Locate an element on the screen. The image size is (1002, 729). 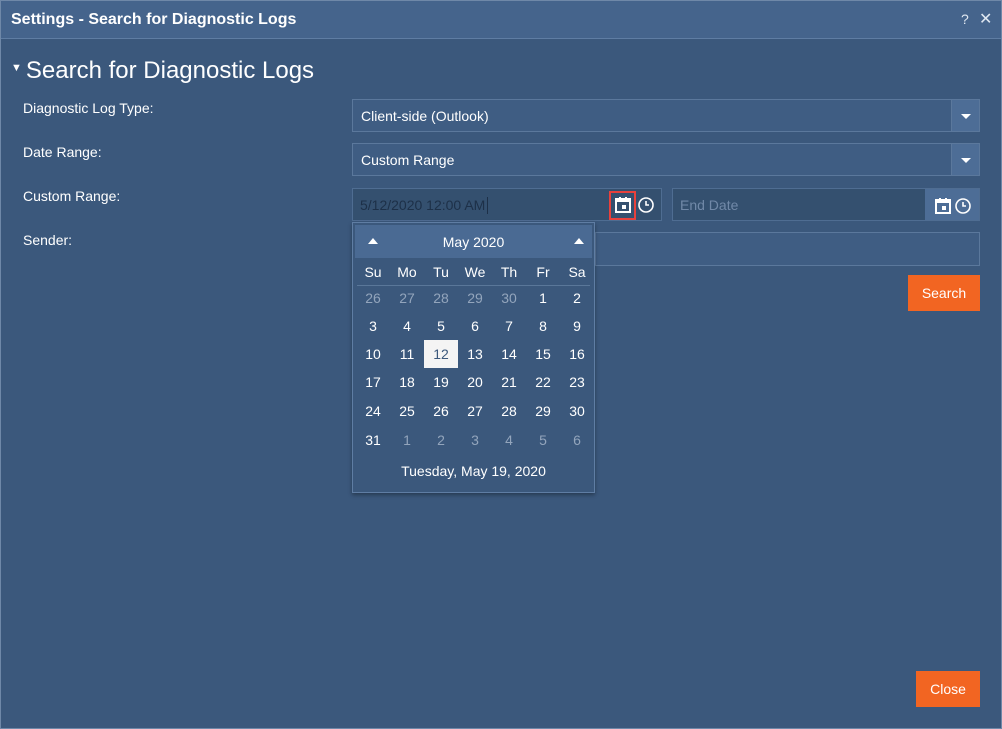
calendar-day: 20 is located at coordinates (475, 382).